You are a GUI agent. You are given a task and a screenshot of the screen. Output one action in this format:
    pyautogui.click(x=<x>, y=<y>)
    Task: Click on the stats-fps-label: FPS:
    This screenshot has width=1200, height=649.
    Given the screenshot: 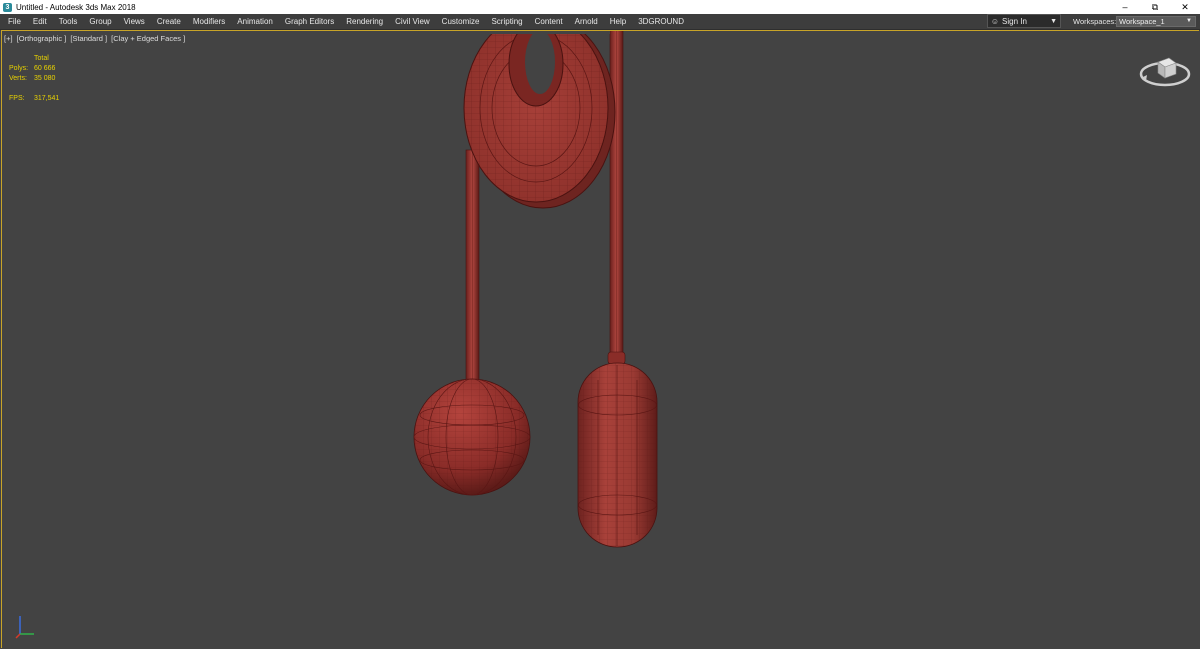 What is the action you would take?
    pyautogui.click(x=17, y=98)
    